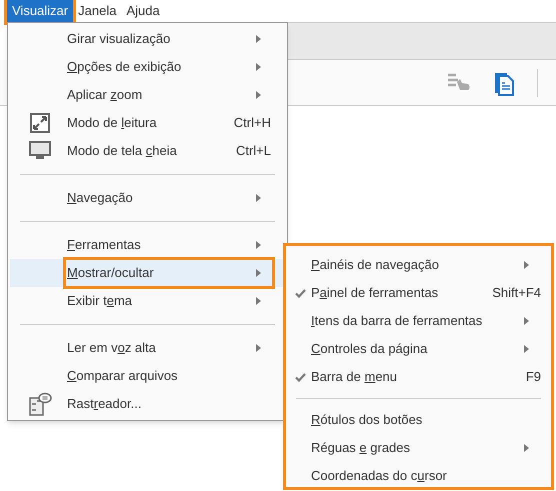  What do you see at coordinates (122, 151) in the screenshot?
I see `menu-item-label: Modo de tela cheia` at bounding box center [122, 151].